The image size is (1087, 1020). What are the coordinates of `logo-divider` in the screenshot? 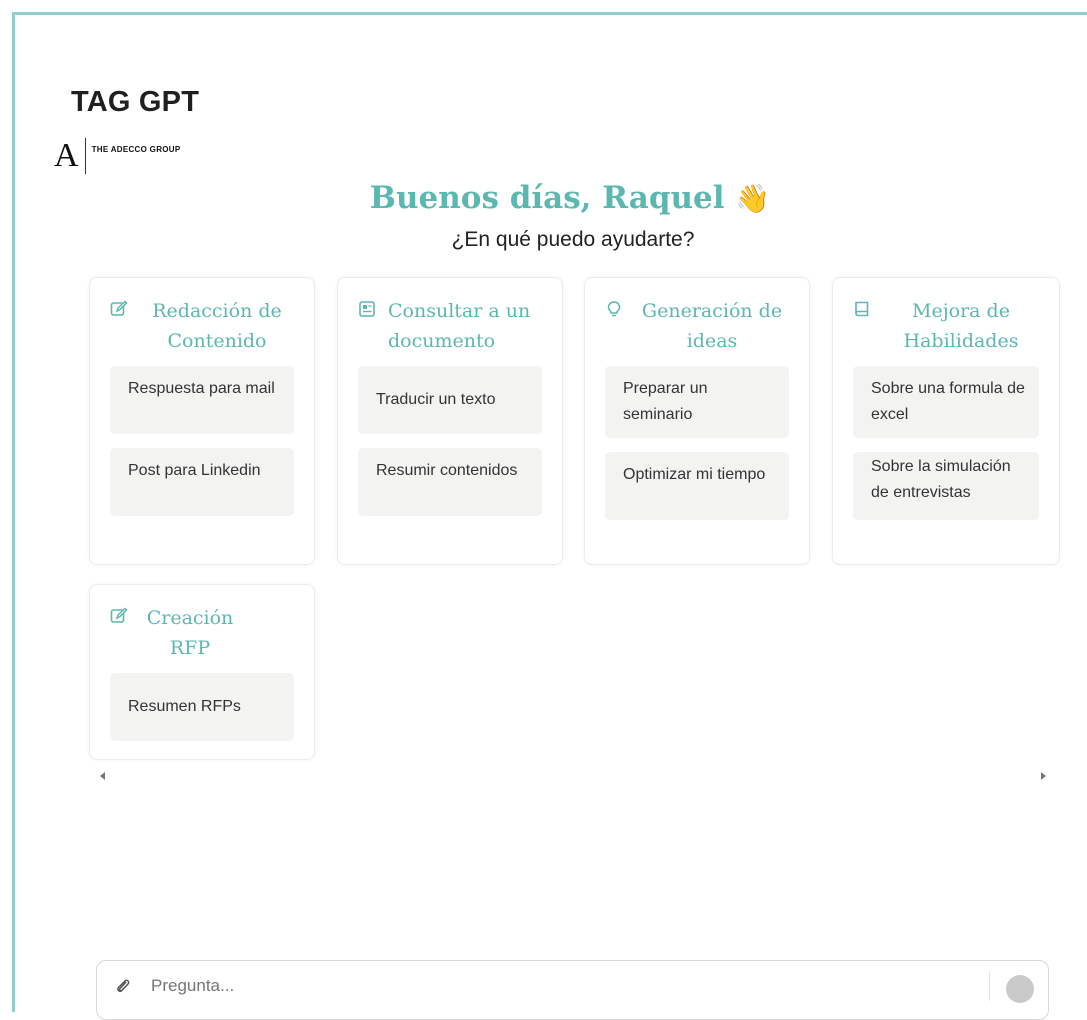 It's located at (85, 156).